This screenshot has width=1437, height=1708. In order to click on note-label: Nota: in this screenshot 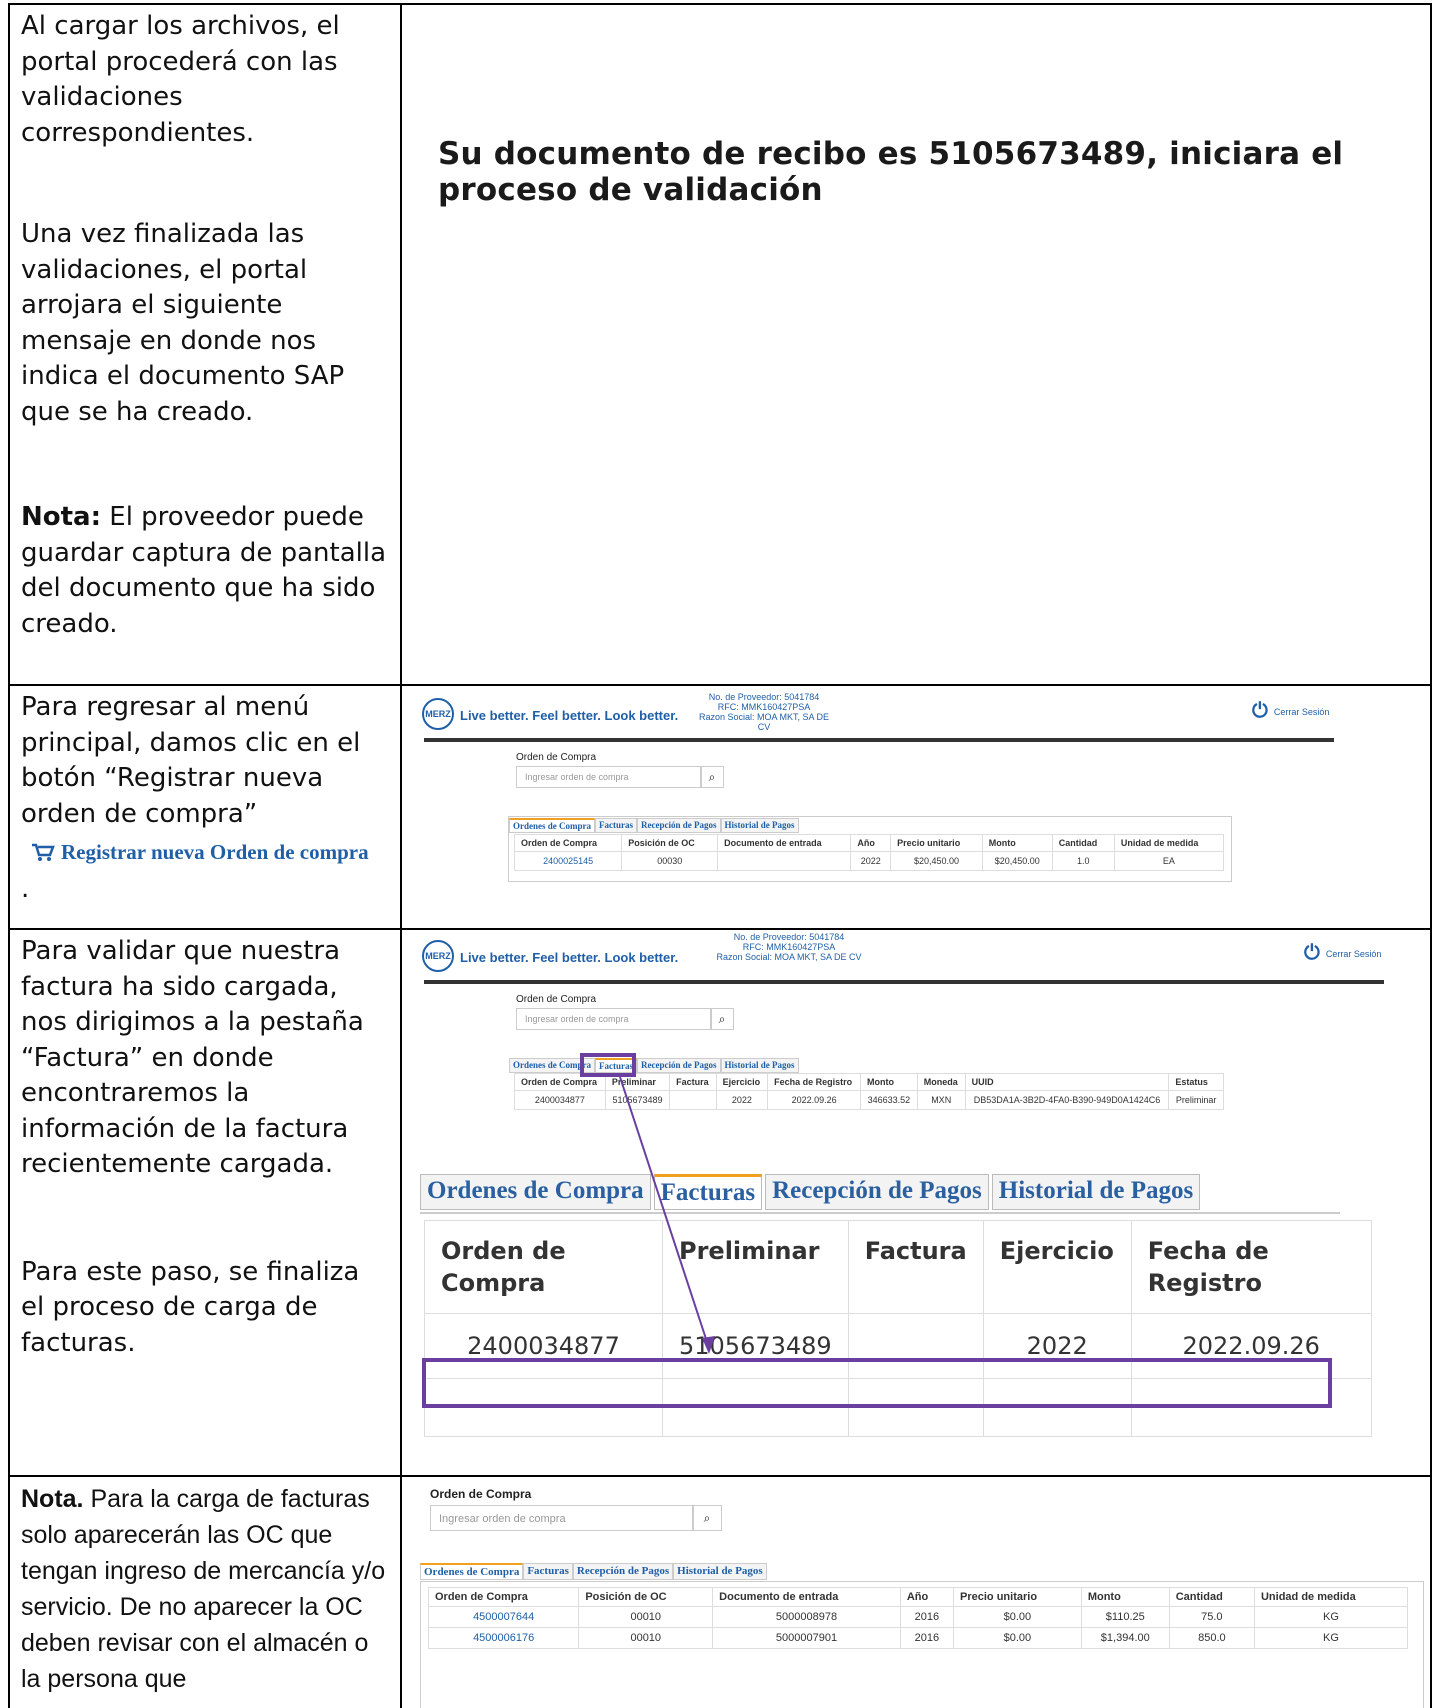, I will do `click(61, 517)`.